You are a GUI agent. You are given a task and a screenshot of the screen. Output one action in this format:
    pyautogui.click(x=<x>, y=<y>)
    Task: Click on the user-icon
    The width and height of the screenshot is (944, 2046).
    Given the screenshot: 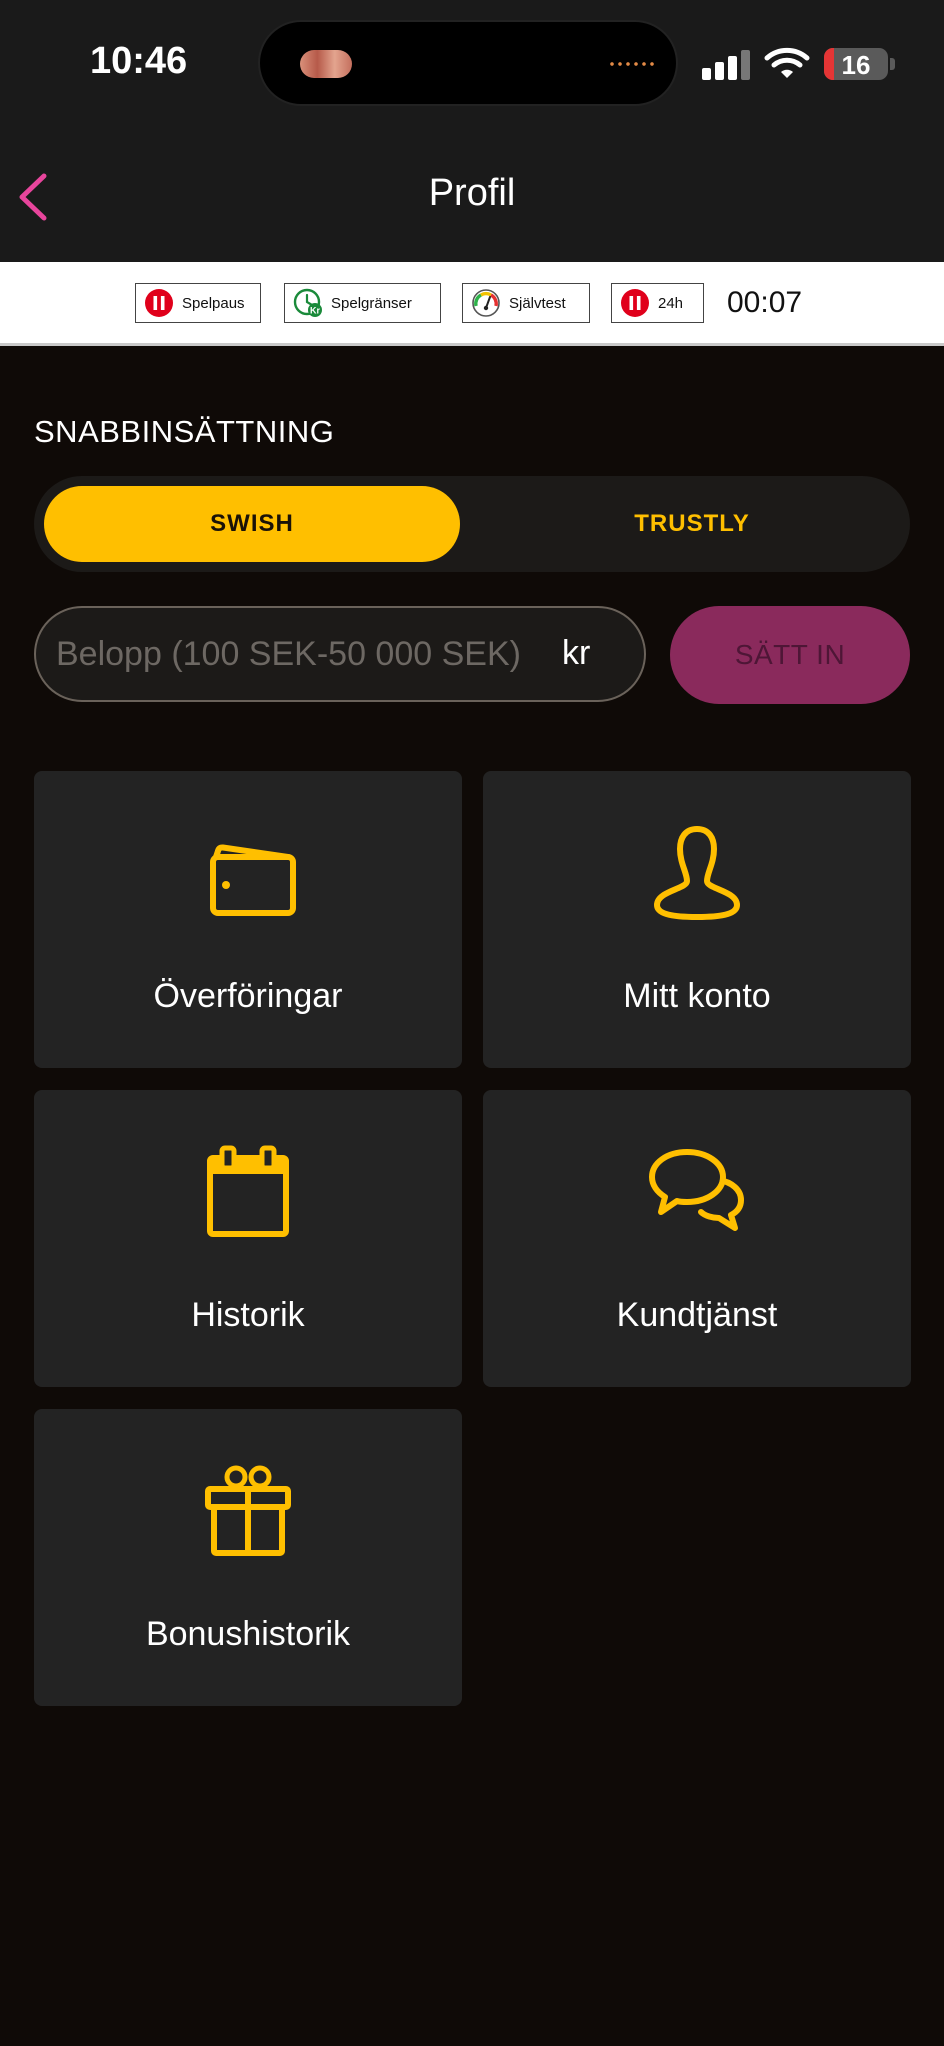 What is the action you would take?
    pyautogui.click(x=697, y=873)
    